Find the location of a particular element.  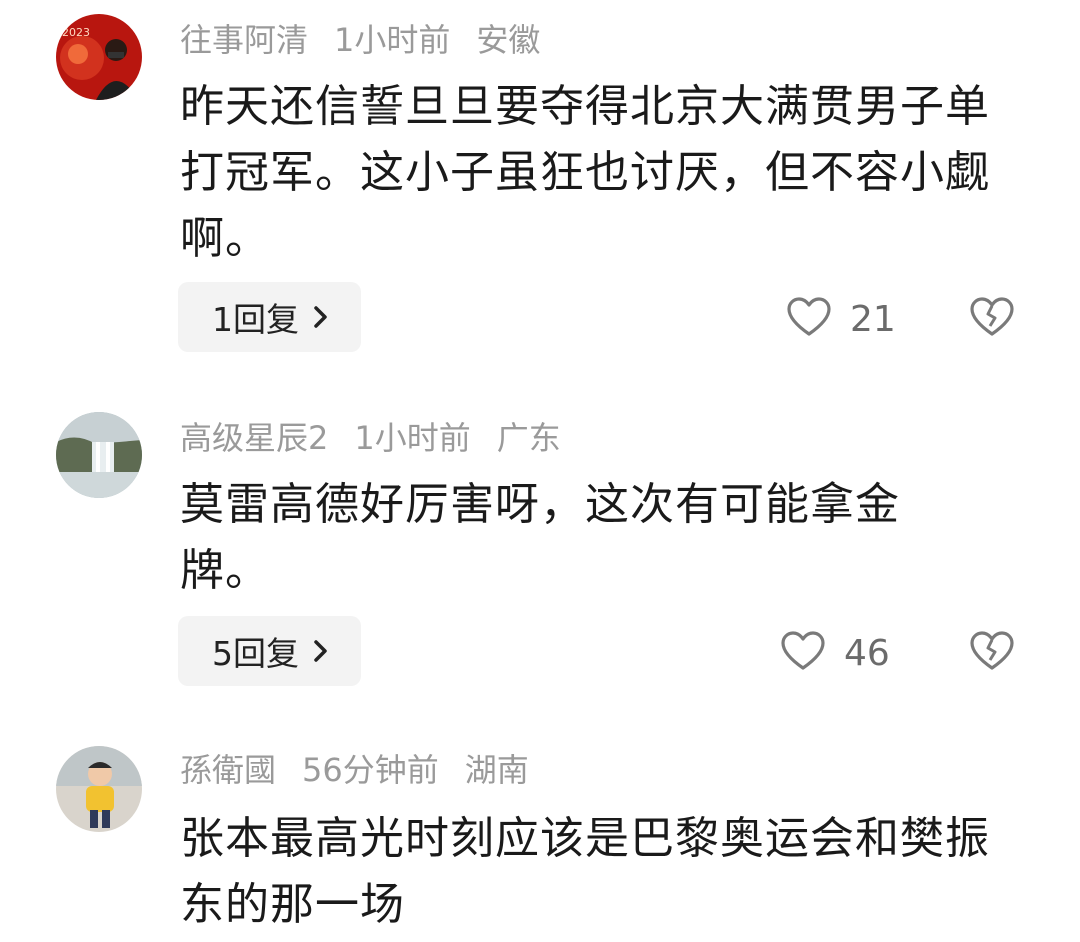

location: 湖南 is located at coordinates (496, 770).